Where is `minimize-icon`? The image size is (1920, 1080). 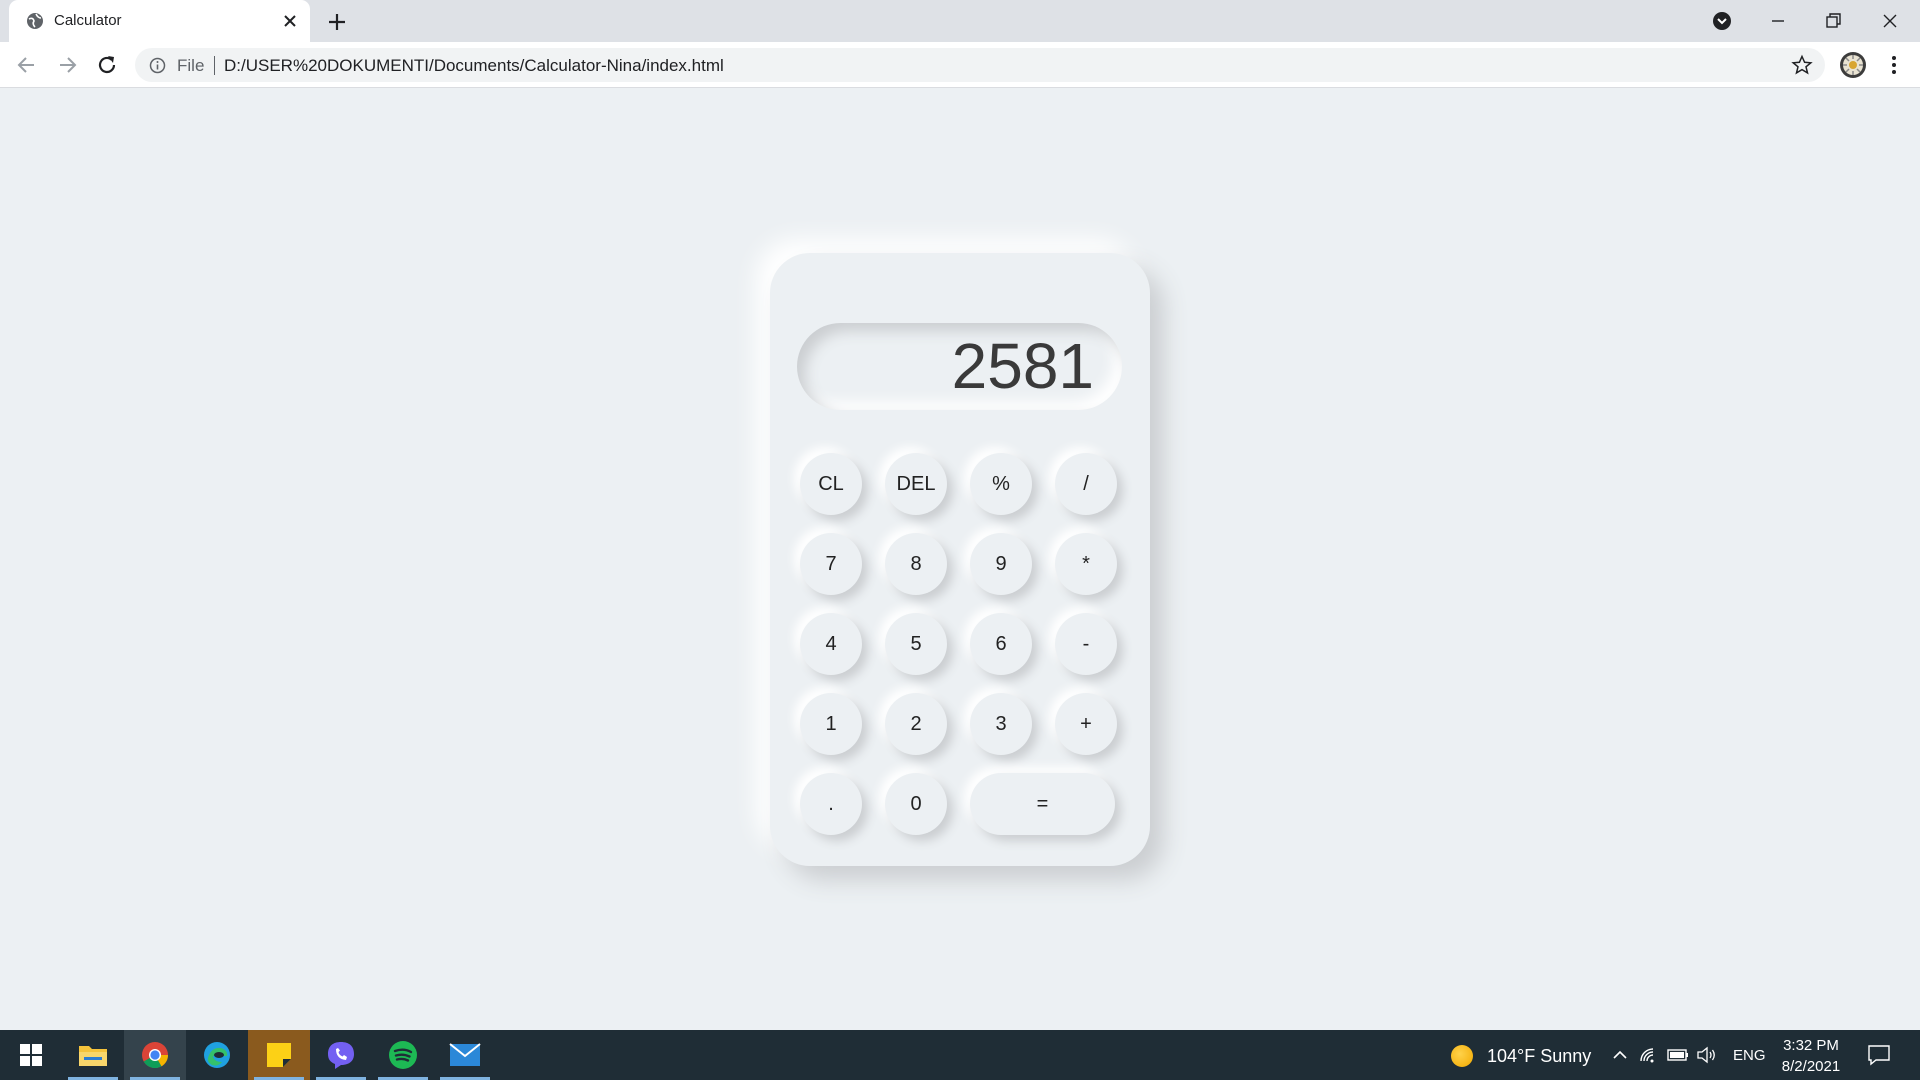 minimize-icon is located at coordinates (1778, 21).